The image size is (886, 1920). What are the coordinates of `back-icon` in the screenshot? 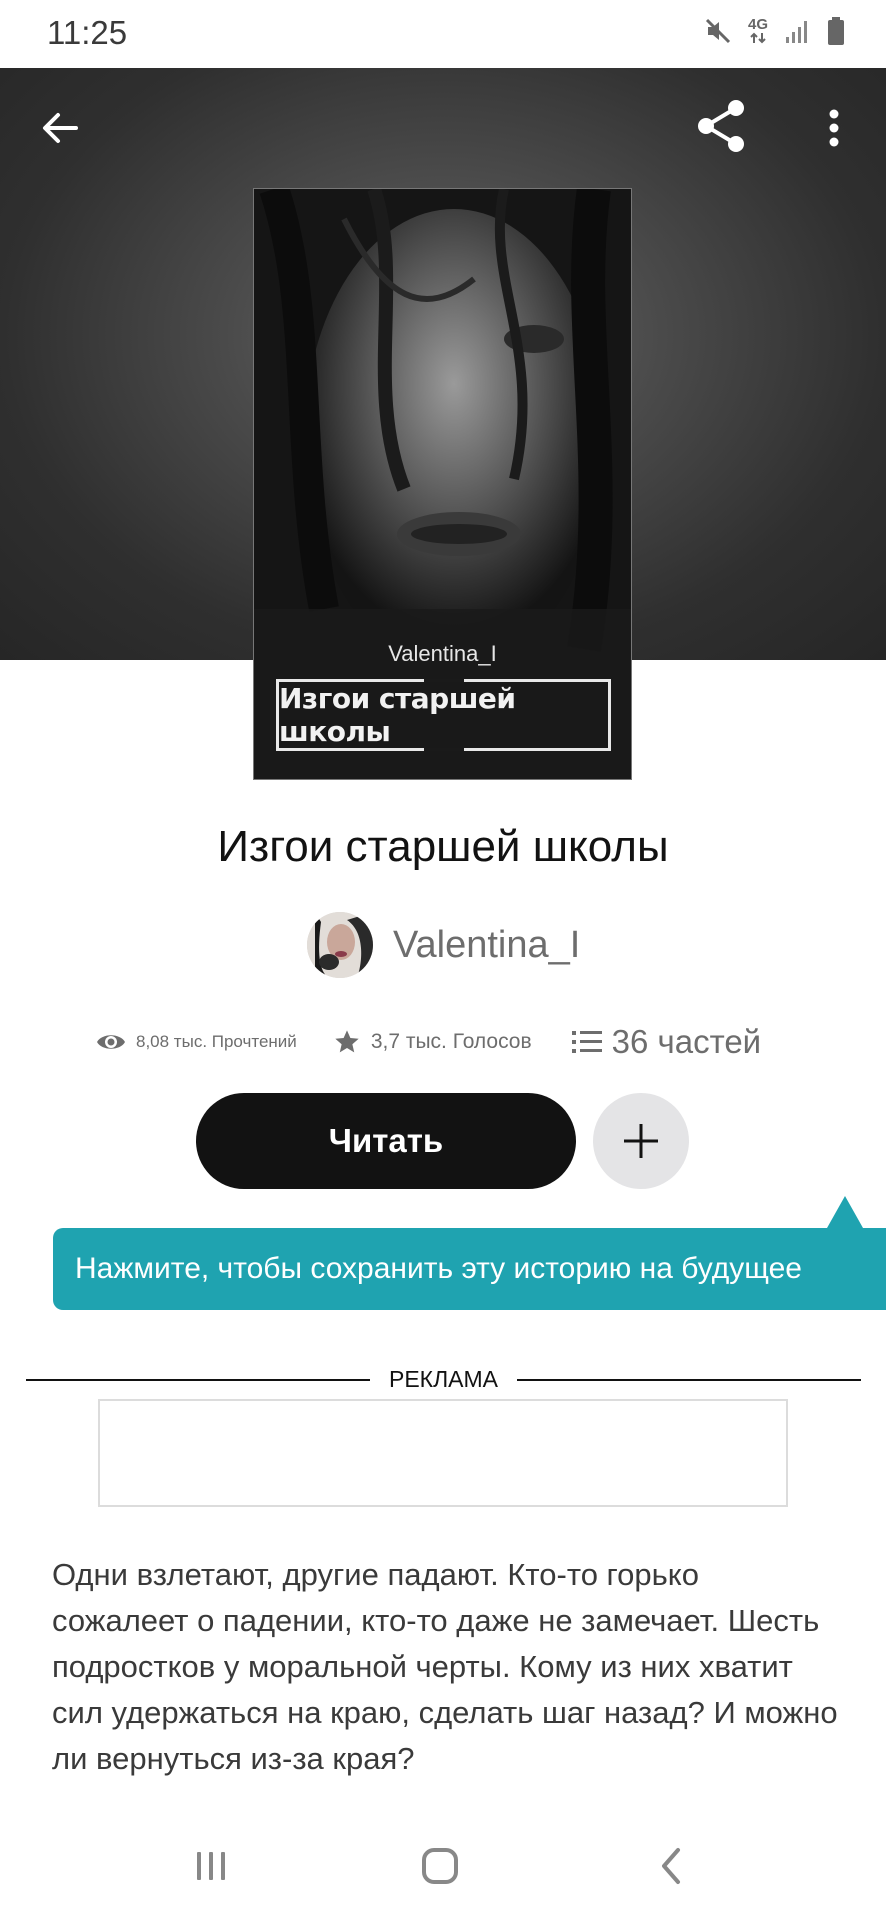 It's located at (671, 1866).